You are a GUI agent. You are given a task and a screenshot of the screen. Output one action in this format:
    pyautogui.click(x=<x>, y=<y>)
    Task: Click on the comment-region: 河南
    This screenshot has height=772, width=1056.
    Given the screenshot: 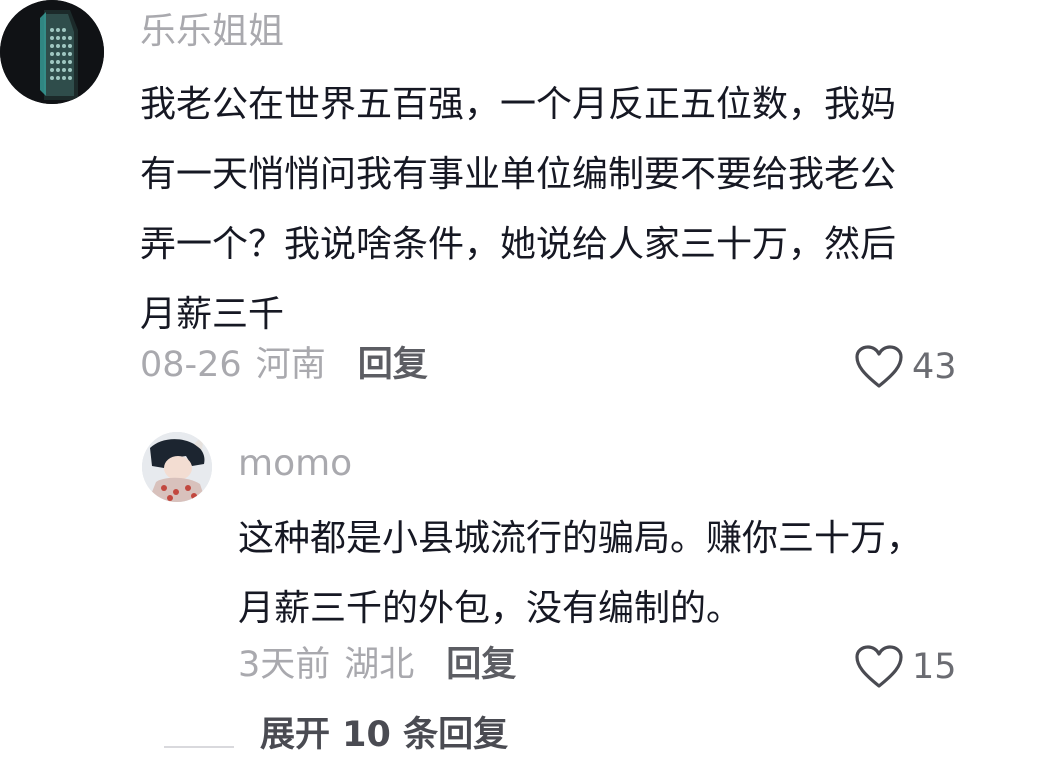 What is the action you would take?
    pyautogui.click(x=290, y=365)
    